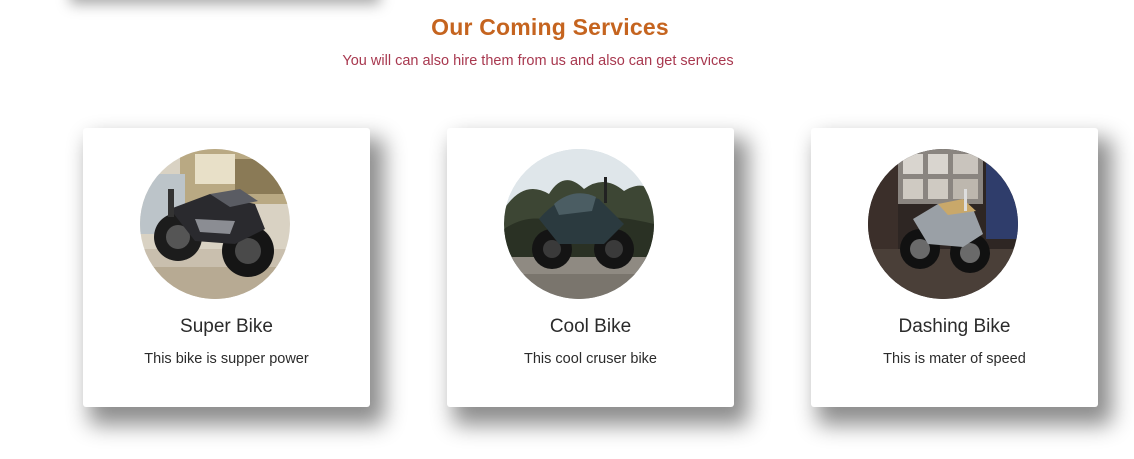  Describe the element at coordinates (579, 224) in the screenshot. I see `cool-bike-photo` at that location.